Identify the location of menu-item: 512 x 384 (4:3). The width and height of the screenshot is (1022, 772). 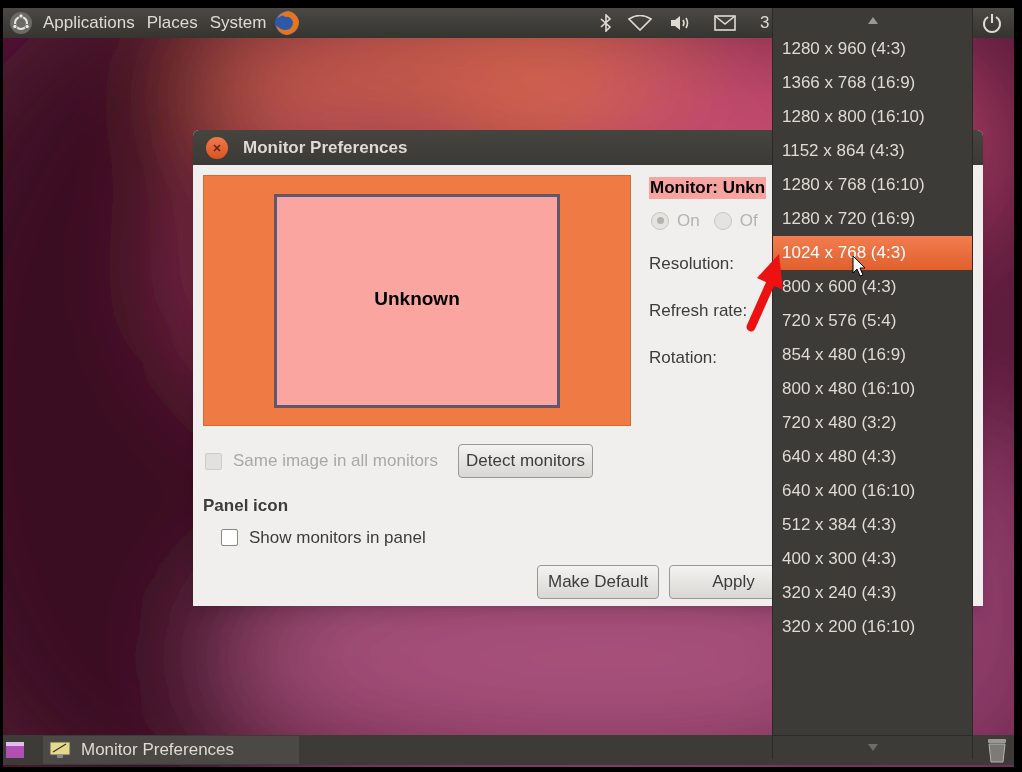
(872, 525).